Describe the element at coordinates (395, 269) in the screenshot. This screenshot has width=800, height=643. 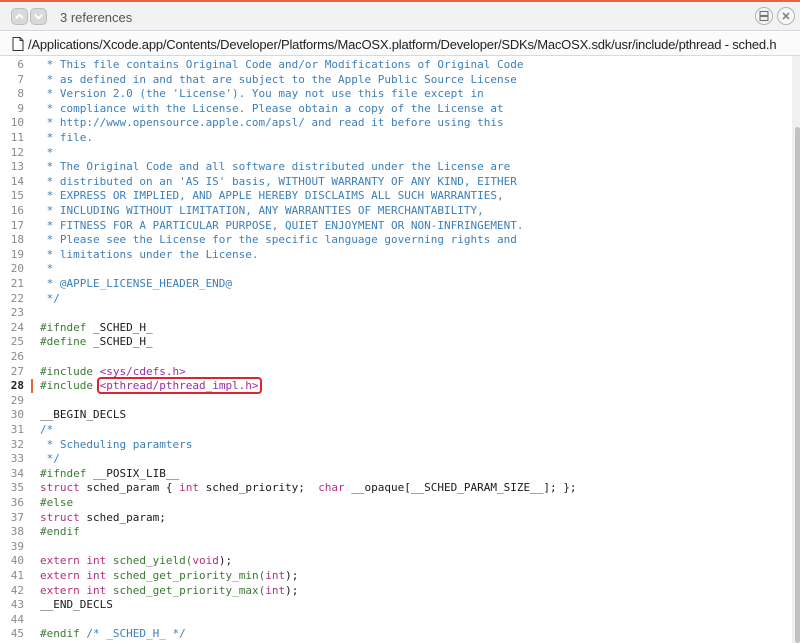
I see `code-line: 20 *` at that location.